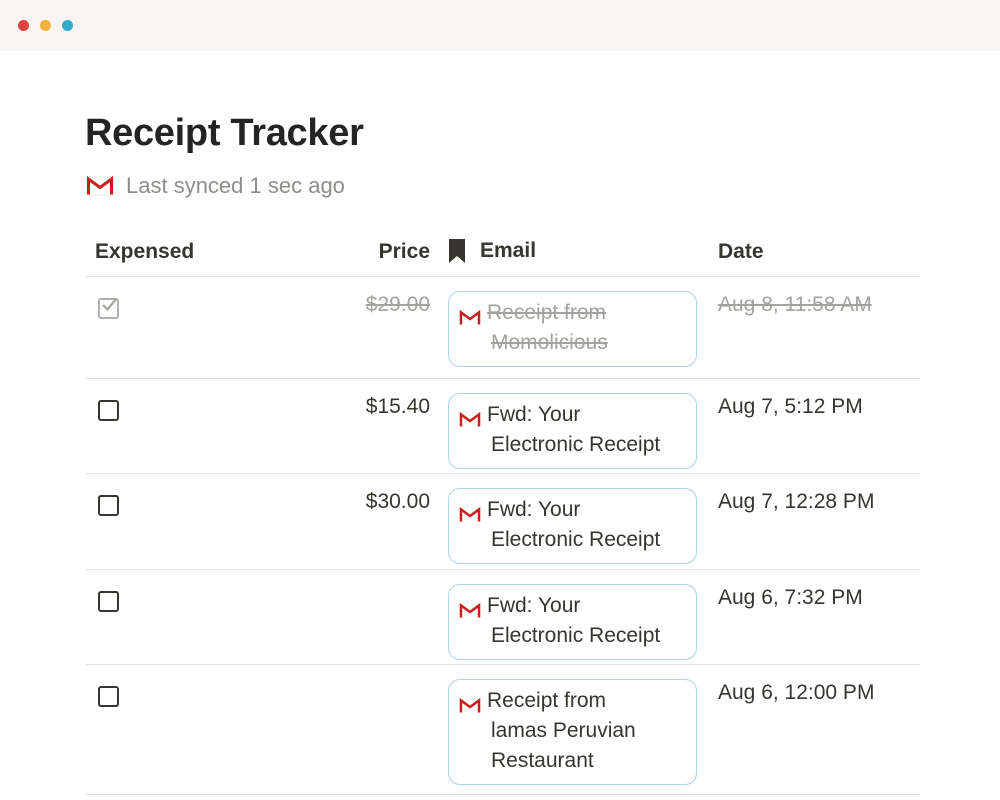 This screenshot has width=1000, height=800. What do you see at coordinates (741, 252) in the screenshot?
I see `column-header-date: Date` at bounding box center [741, 252].